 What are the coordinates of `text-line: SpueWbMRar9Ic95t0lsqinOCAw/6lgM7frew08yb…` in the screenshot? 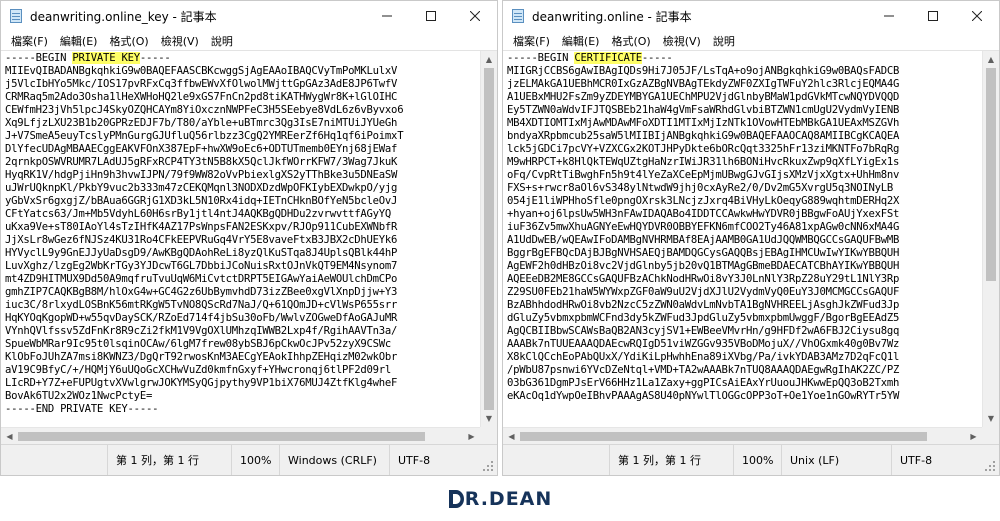 It's located at (198, 344).